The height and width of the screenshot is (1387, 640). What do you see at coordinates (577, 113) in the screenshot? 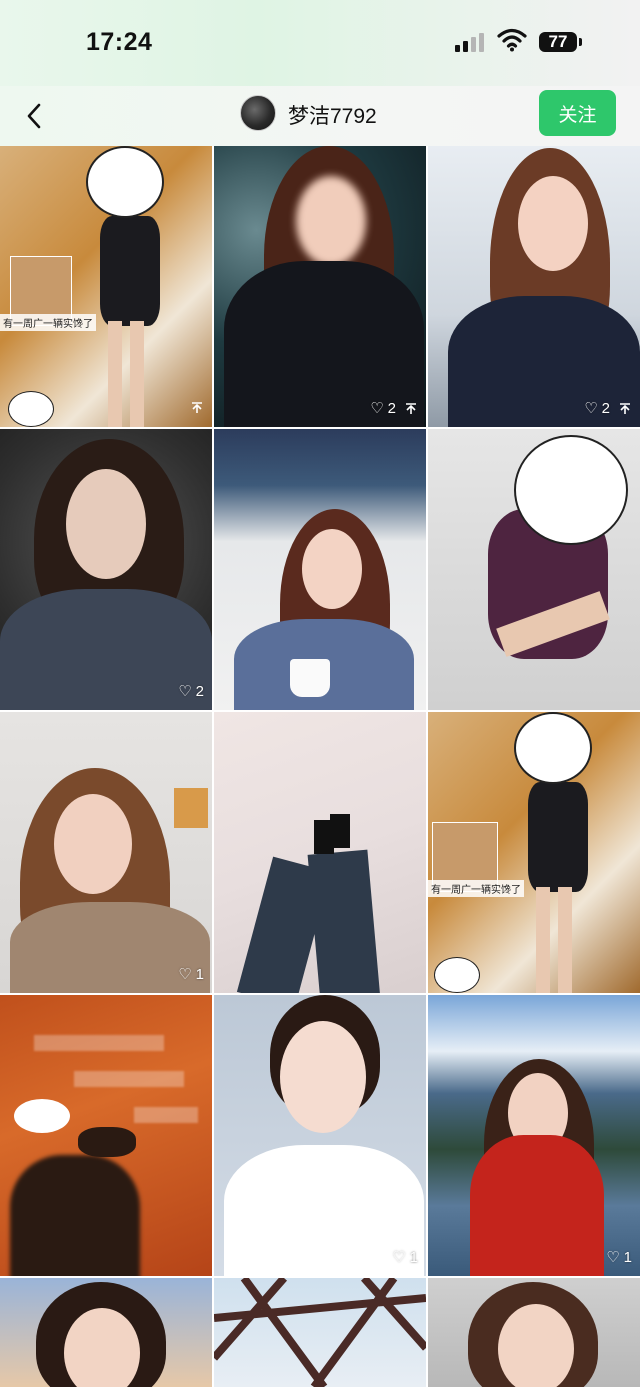
I see `follow-button: 关注` at bounding box center [577, 113].